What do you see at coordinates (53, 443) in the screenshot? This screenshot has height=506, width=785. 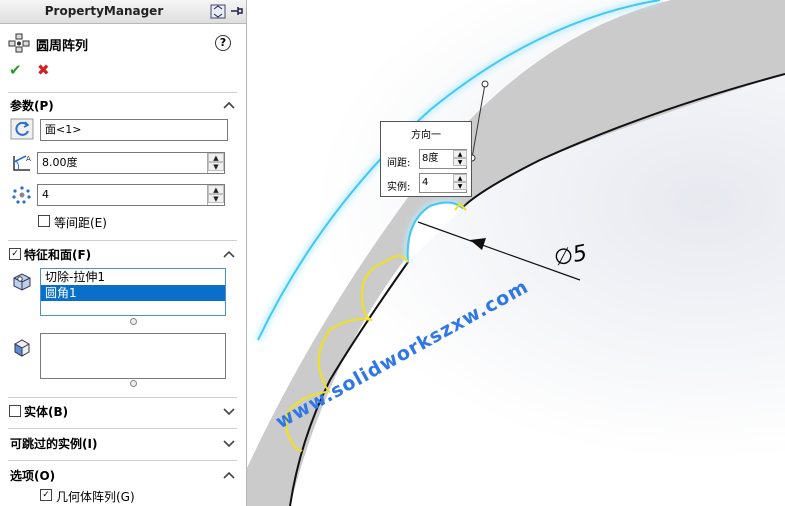 I see `skip-instances-section-title: 可跳过的实例(I)` at bounding box center [53, 443].